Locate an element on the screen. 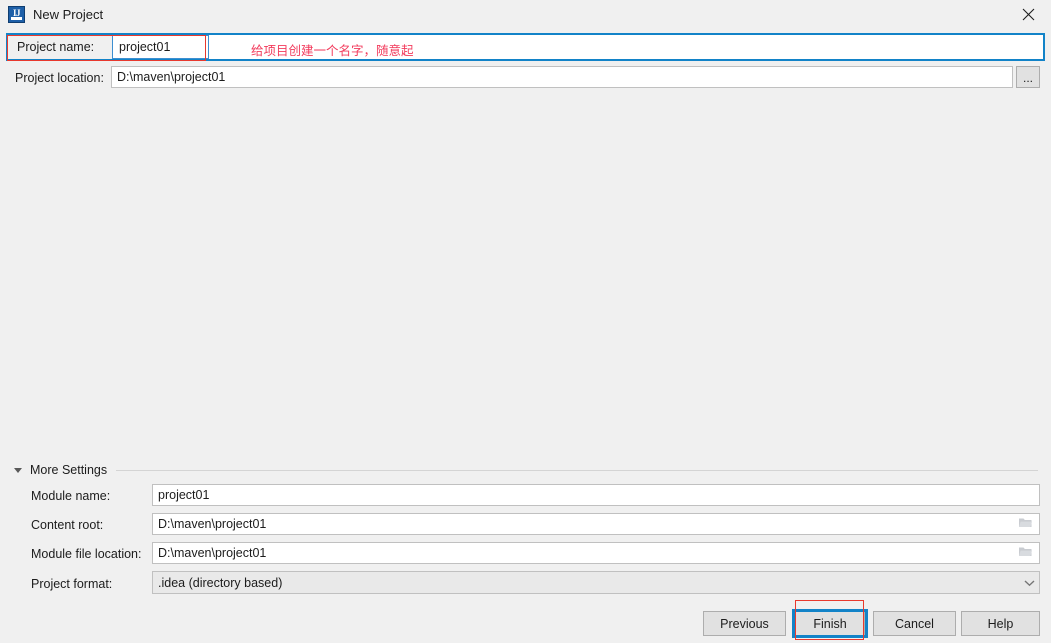  project-name-label: Project name: is located at coordinates (56, 47).